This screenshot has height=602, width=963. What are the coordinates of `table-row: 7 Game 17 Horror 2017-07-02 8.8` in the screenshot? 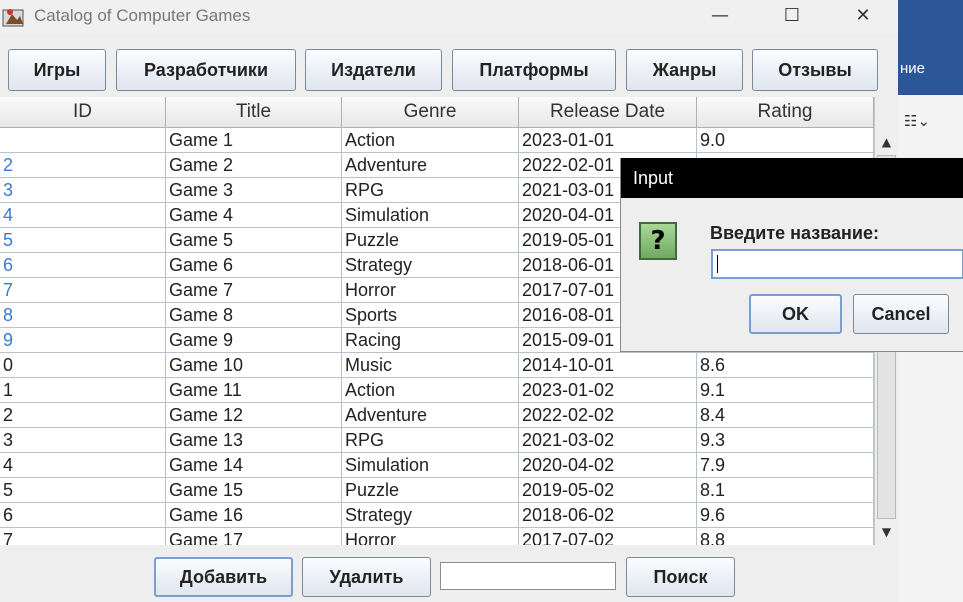 It's located at (437, 536).